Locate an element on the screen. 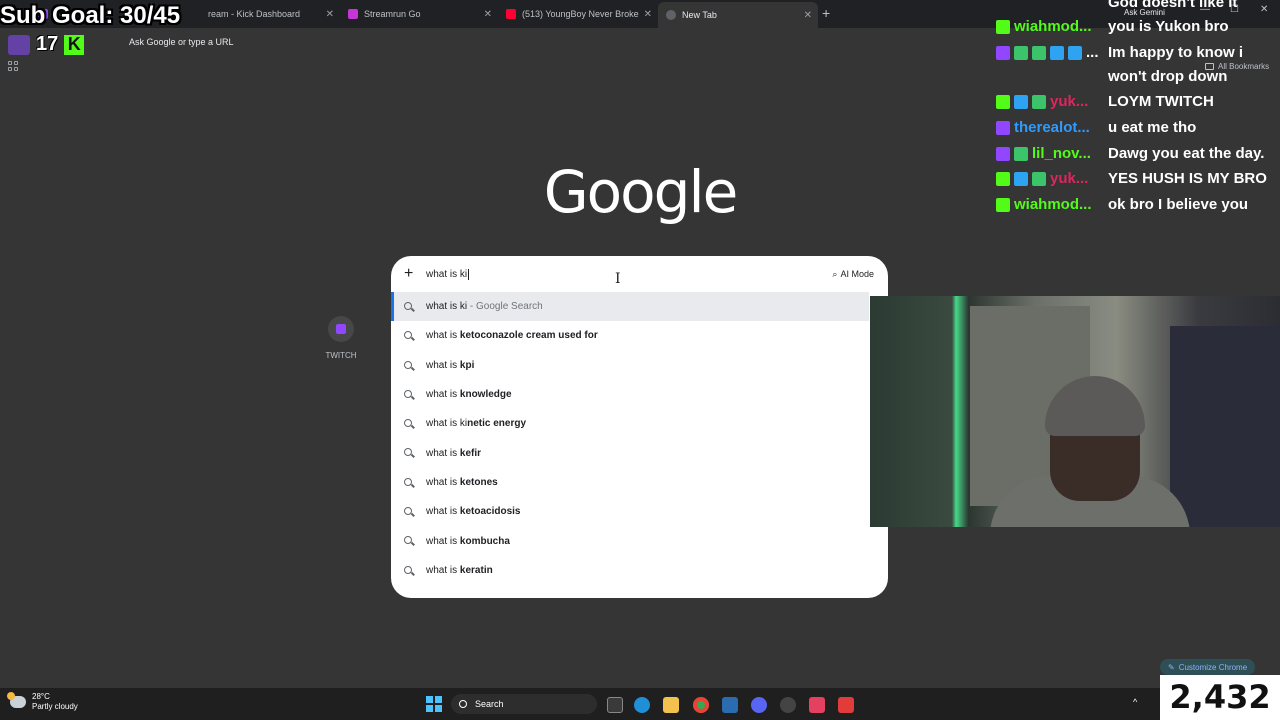 The height and width of the screenshot is (720, 1280). apps-grid-icon is located at coordinates (13, 66).